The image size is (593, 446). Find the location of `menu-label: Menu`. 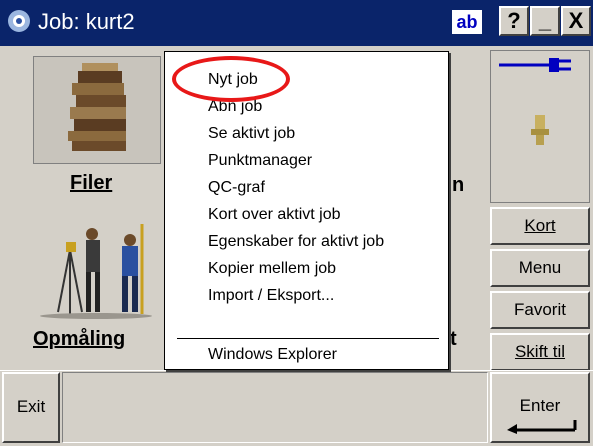

menu-label: Menu is located at coordinates (540, 267).